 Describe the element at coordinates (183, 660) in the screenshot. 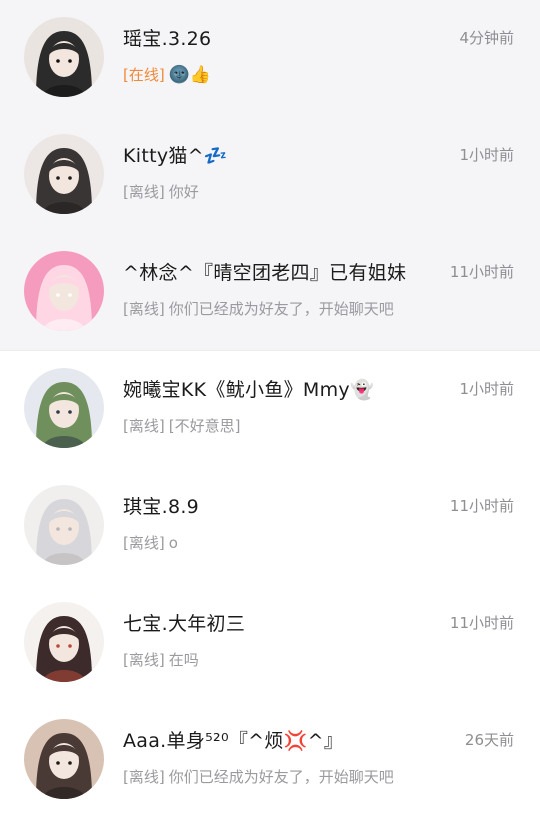

I see `message-text: 在吗` at that location.